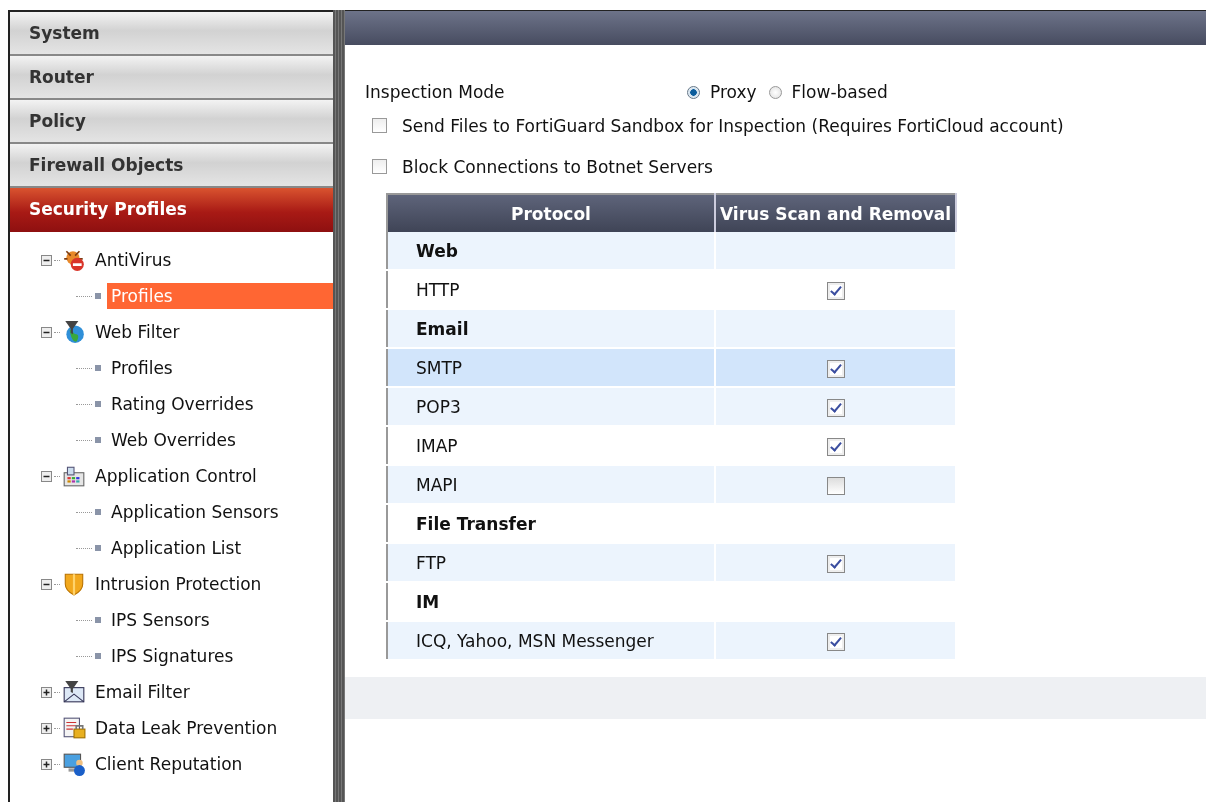 The width and height of the screenshot is (1206, 802). I want to click on shield-icon, so click(74, 584).